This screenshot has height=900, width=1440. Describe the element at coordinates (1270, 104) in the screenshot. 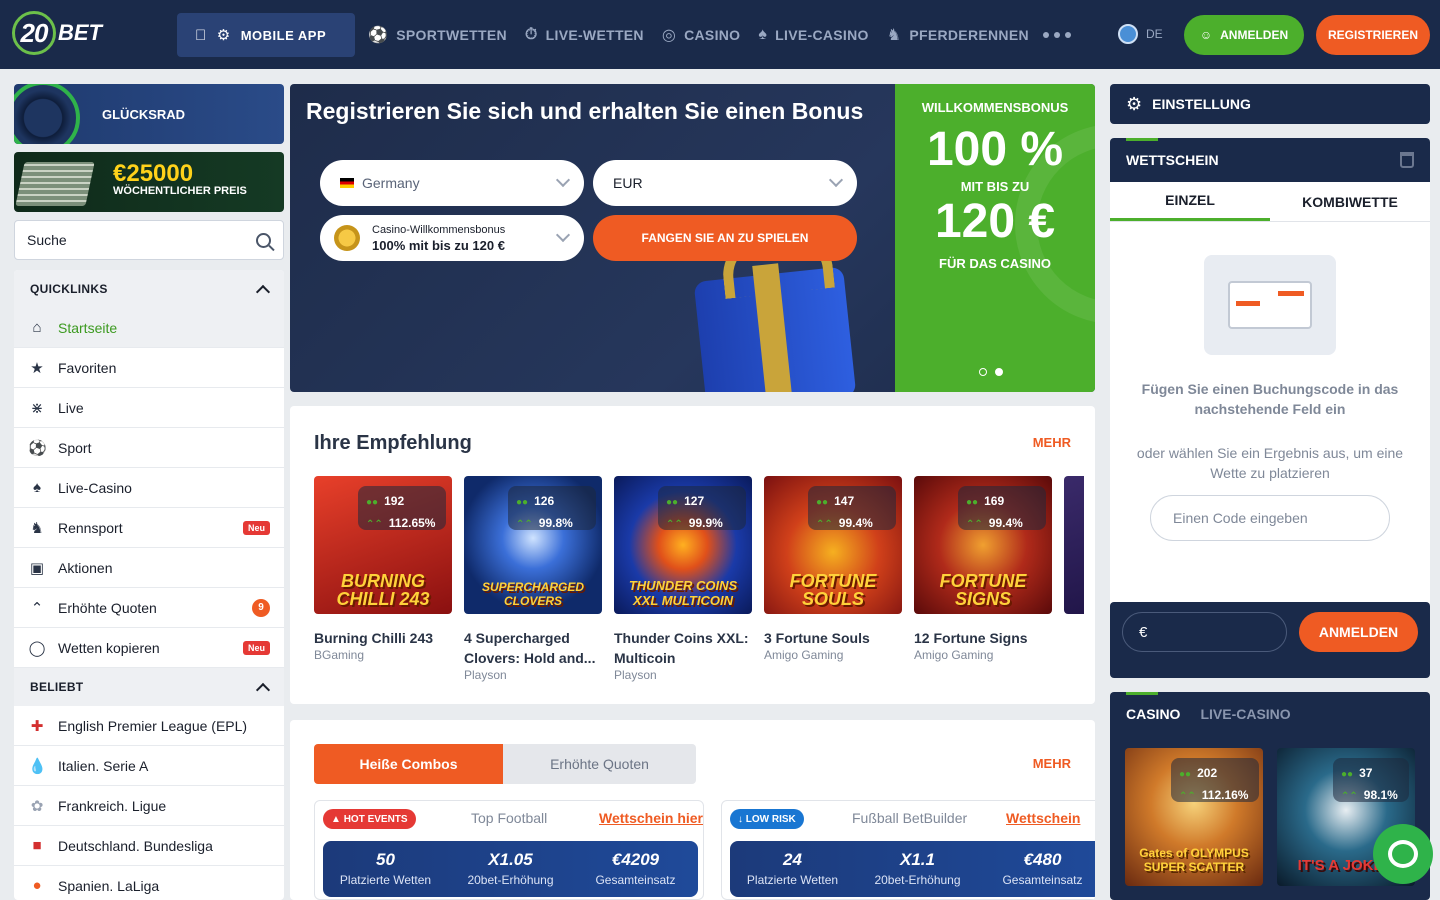

I see `settings-button: ⚙ EINSTELLUNG` at that location.